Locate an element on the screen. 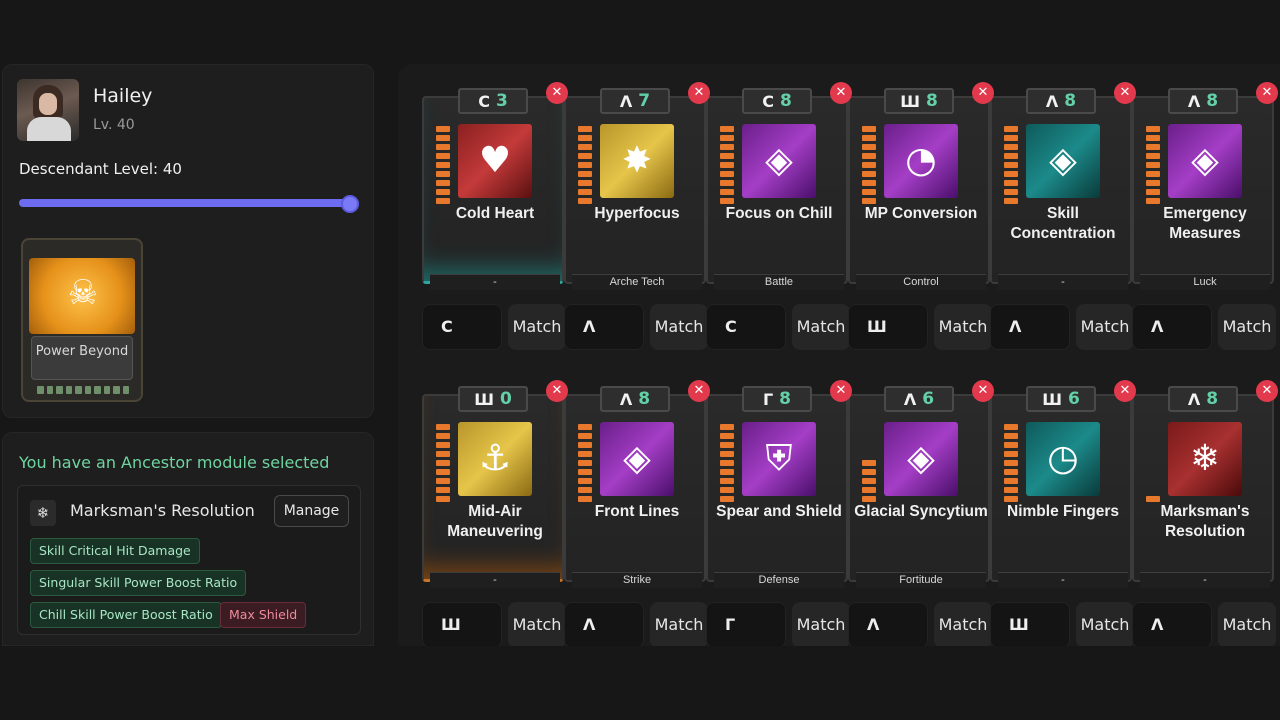 The width and height of the screenshot is (1280, 720). module-cost-badge: Г8 is located at coordinates (777, 399).